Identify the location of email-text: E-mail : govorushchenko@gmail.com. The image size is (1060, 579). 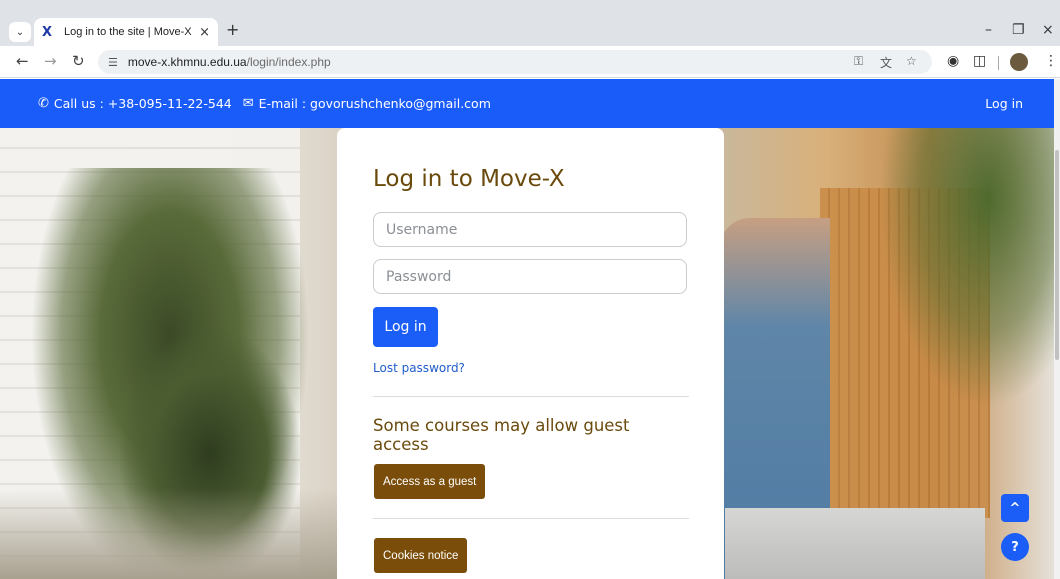
(374, 103).